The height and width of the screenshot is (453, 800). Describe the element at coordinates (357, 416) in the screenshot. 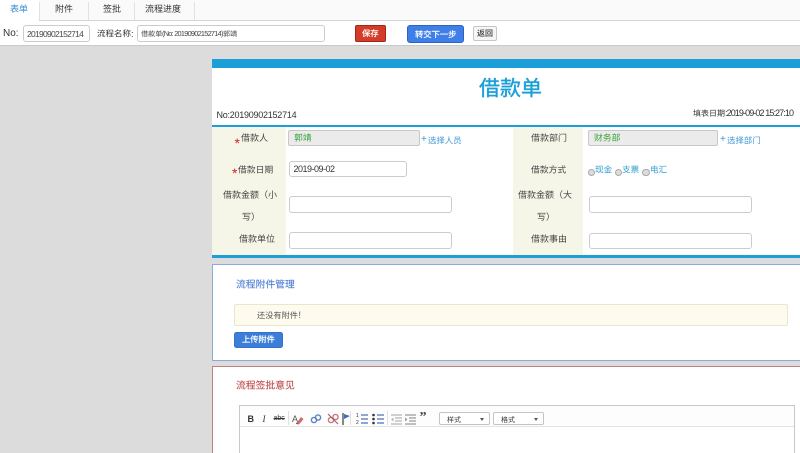

I see `svg-text: 1` at that location.